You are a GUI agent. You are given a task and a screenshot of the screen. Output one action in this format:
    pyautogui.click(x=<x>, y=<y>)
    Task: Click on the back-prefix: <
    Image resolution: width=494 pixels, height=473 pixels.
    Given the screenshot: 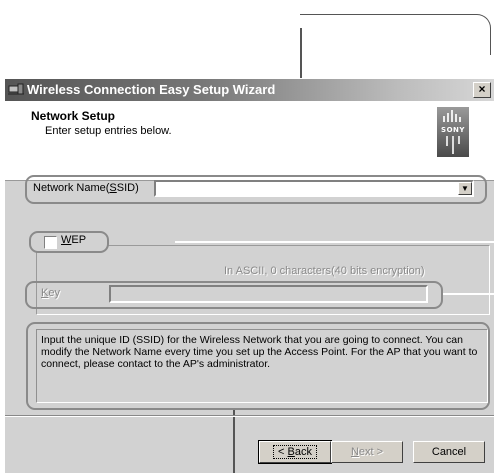 What is the action you would take?
    pyautogui.click(x=283, y=452)
    